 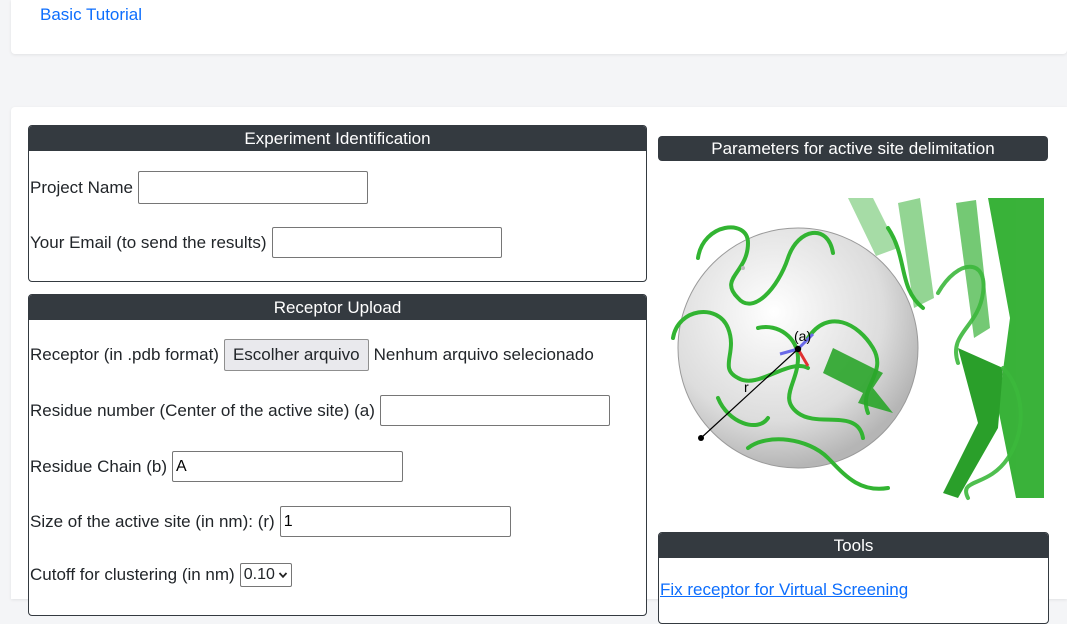 What do you see at coordinates (91, 15) in the screenshot?
I see `basic-tutorial-link: Basic Tutorial` at bounding box center [91, 15].